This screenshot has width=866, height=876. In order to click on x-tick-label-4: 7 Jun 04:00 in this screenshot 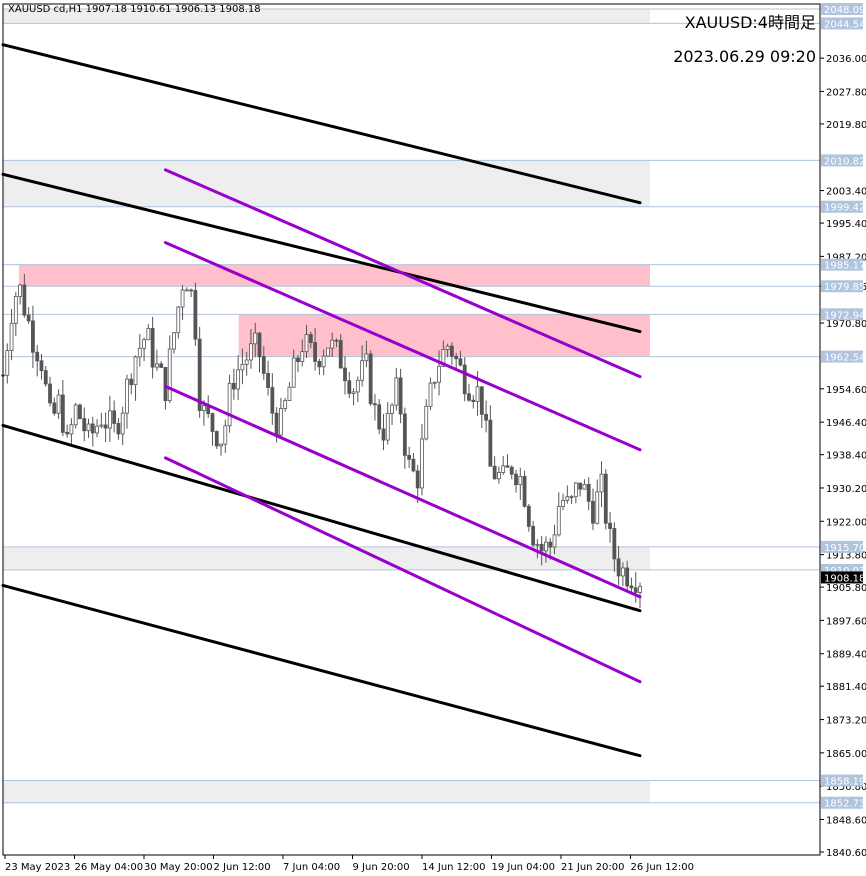, I will do `click(311, 867)`.